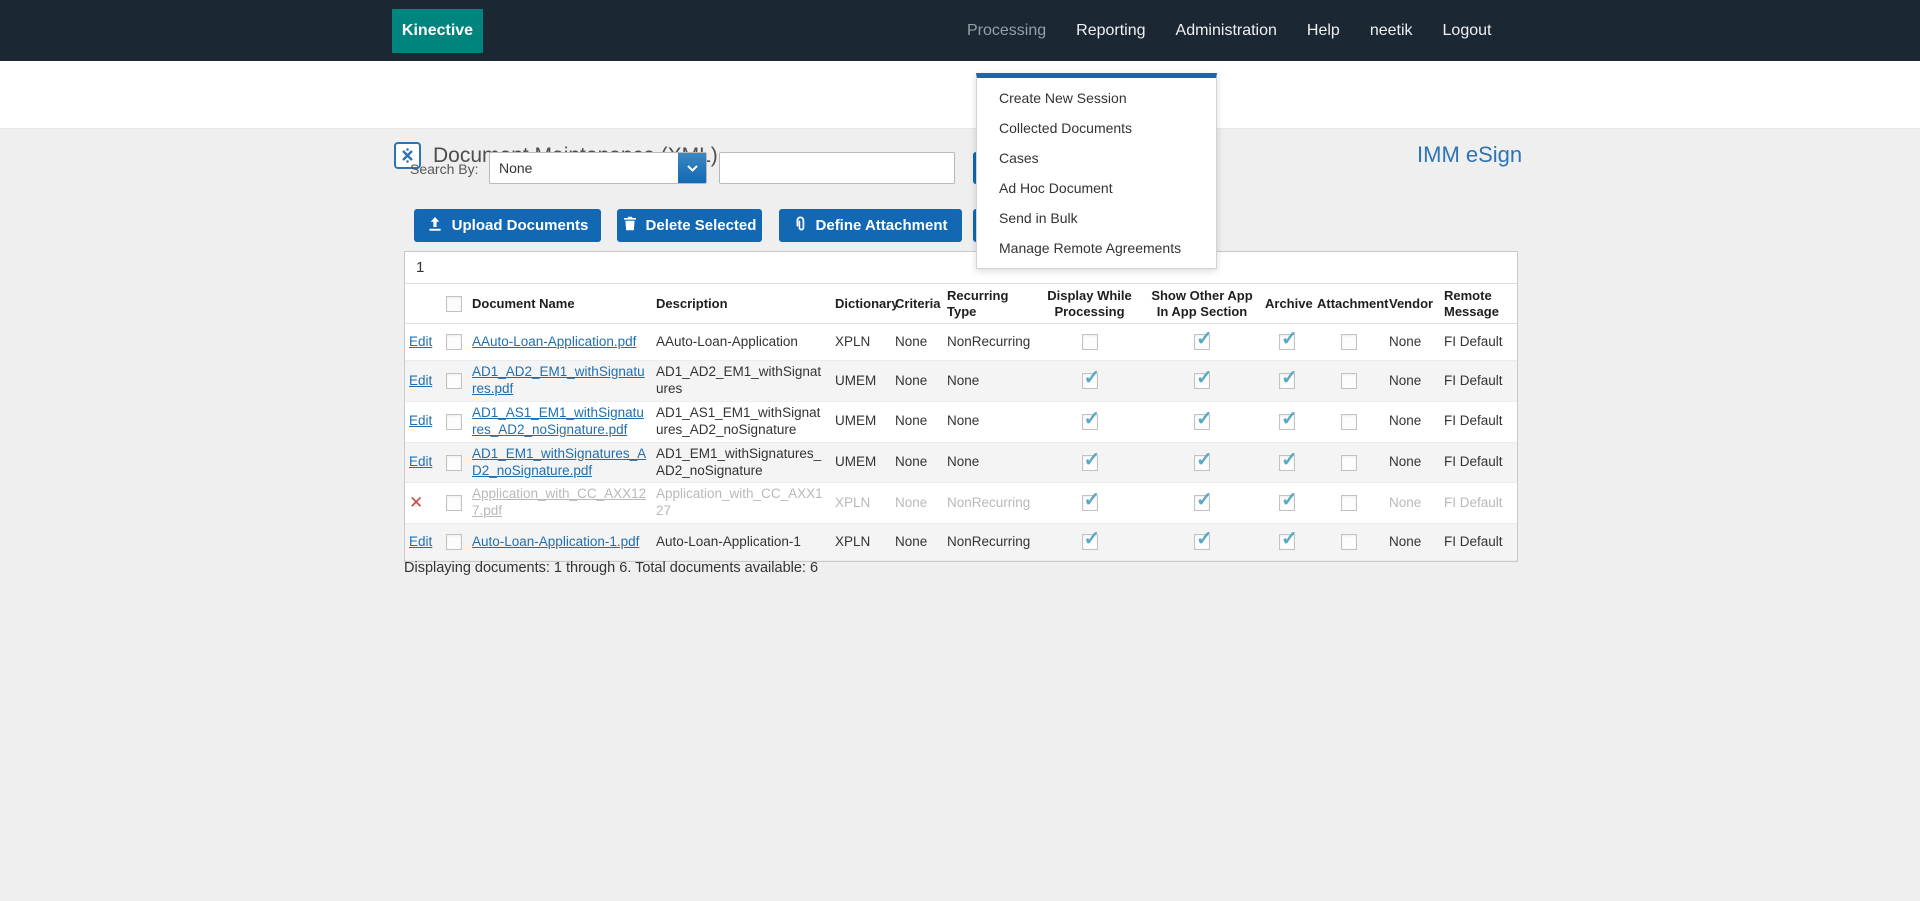  I want to click on nav-item-processing: Processing, so click(1006, 31).